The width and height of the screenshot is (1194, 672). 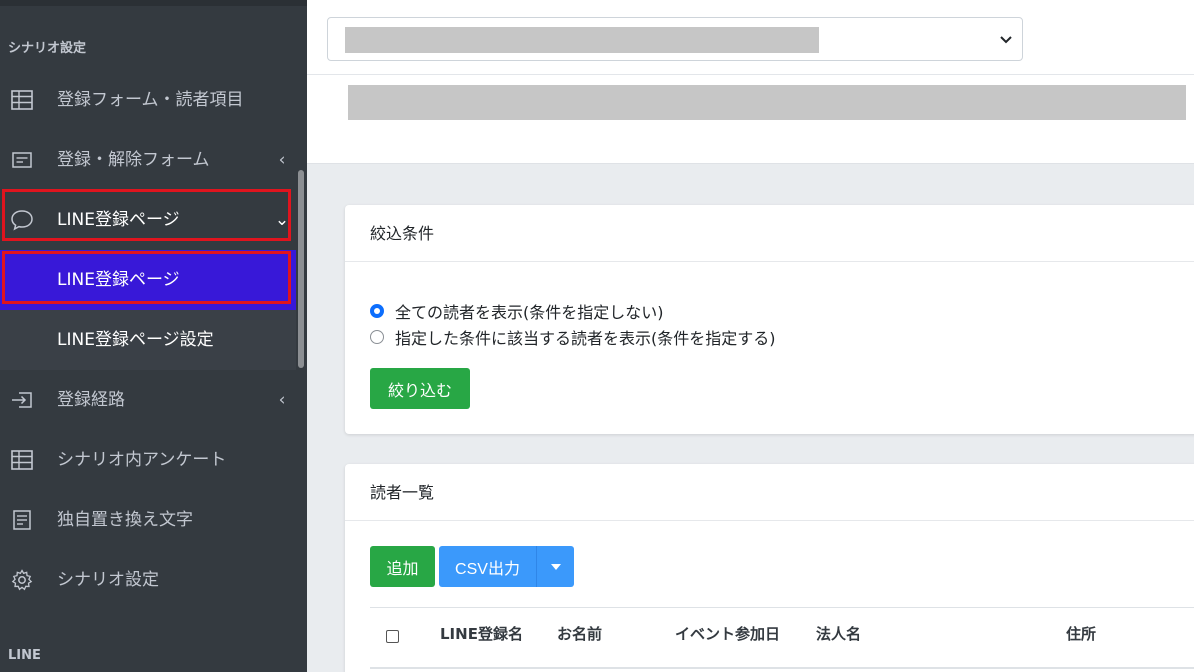 What do you see at coordinates (153, 3) in the screenshot?
I see `sidebar-topbar` at bounding box center [153, 3].